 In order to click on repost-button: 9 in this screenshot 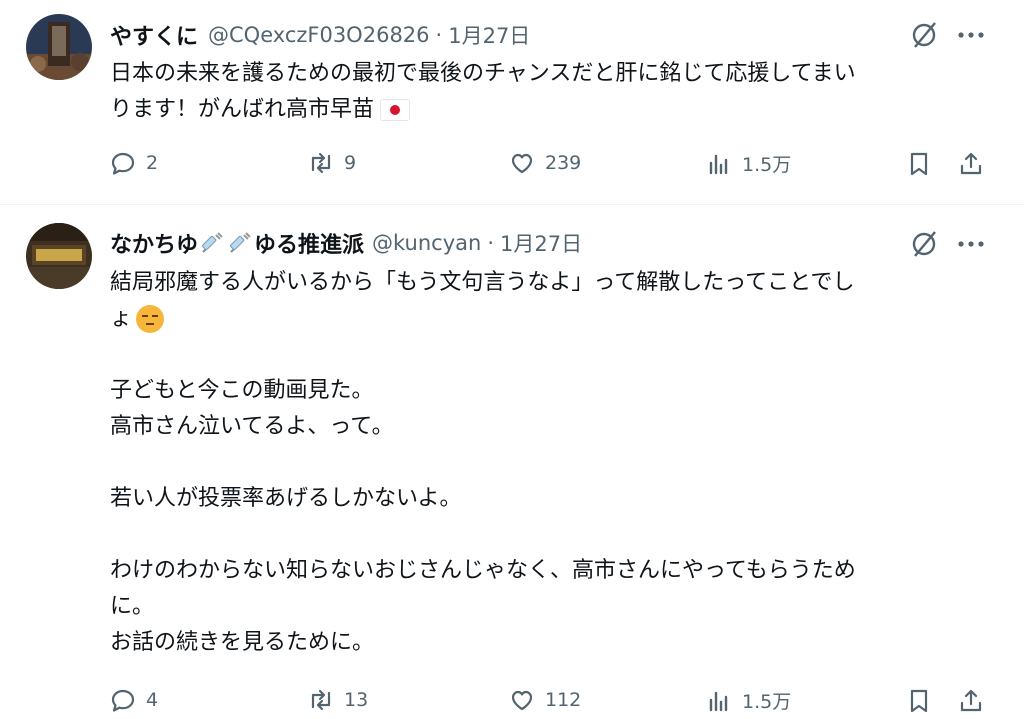, I will do `click(332, 163)`.